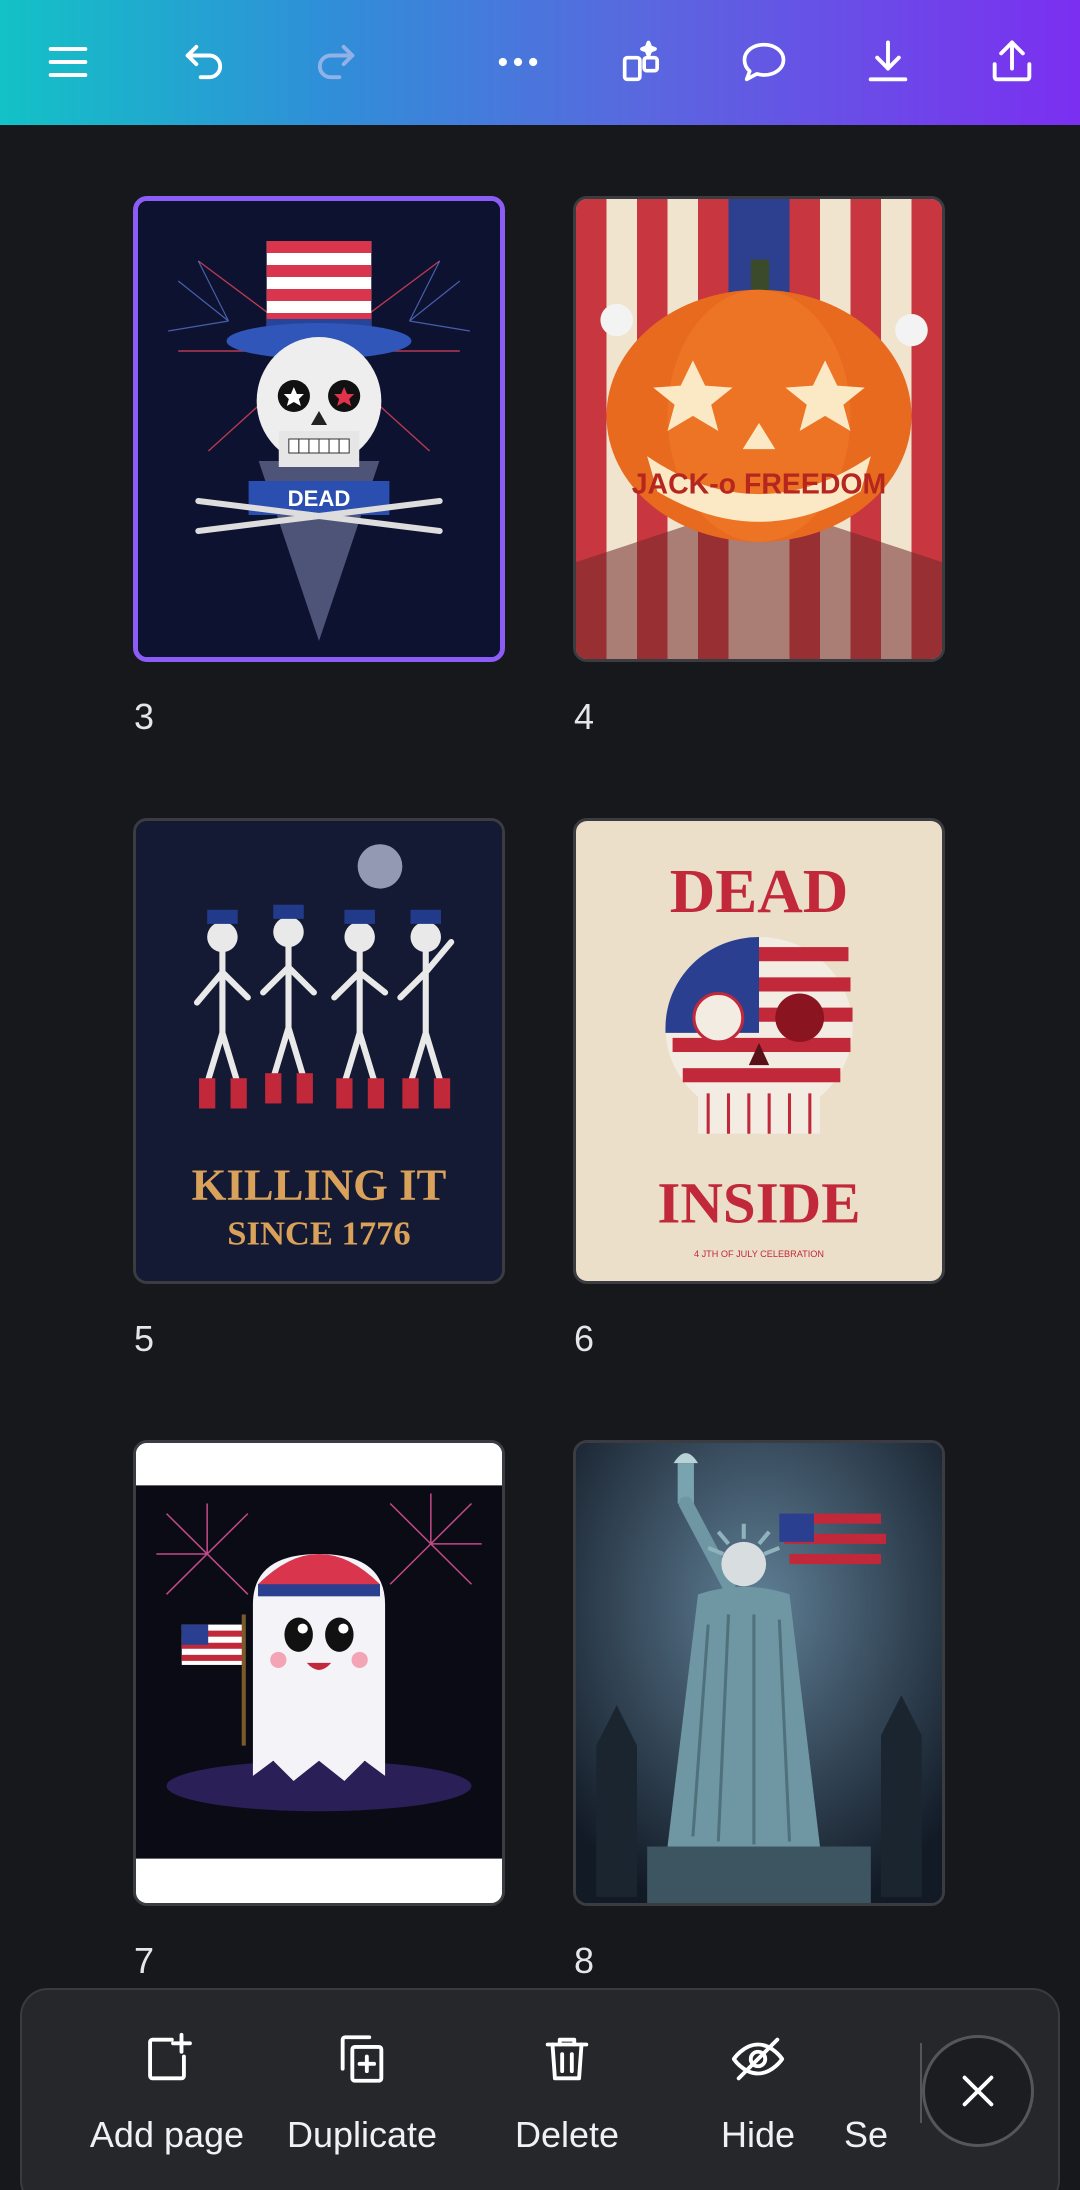  I want to click on more-icon, so click(518, 62).